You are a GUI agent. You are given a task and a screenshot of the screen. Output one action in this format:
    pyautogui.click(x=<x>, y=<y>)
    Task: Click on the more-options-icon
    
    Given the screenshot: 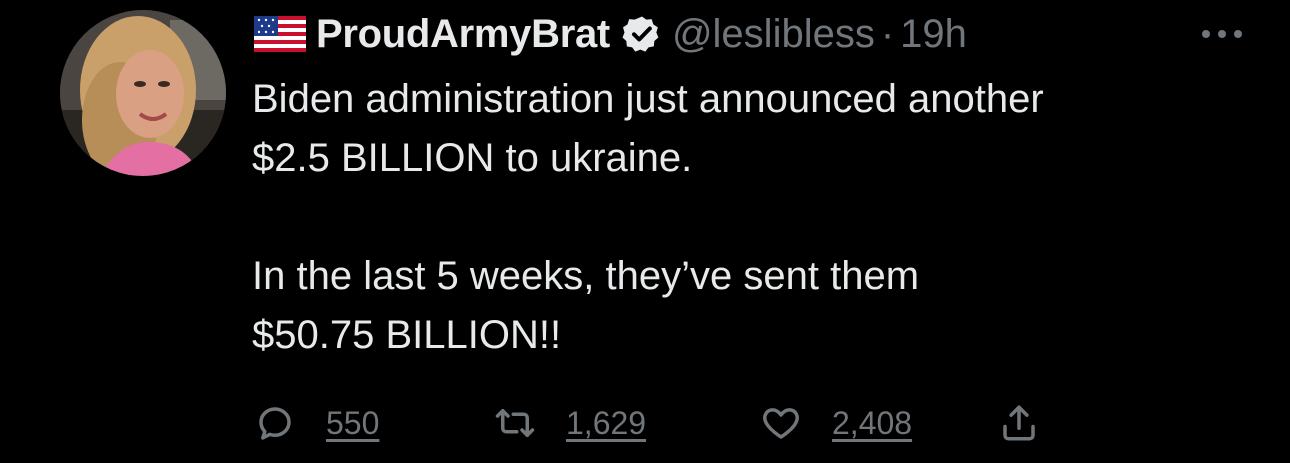 What is the action you would take?
    pyautogui.click(x=1222, y=34)
    